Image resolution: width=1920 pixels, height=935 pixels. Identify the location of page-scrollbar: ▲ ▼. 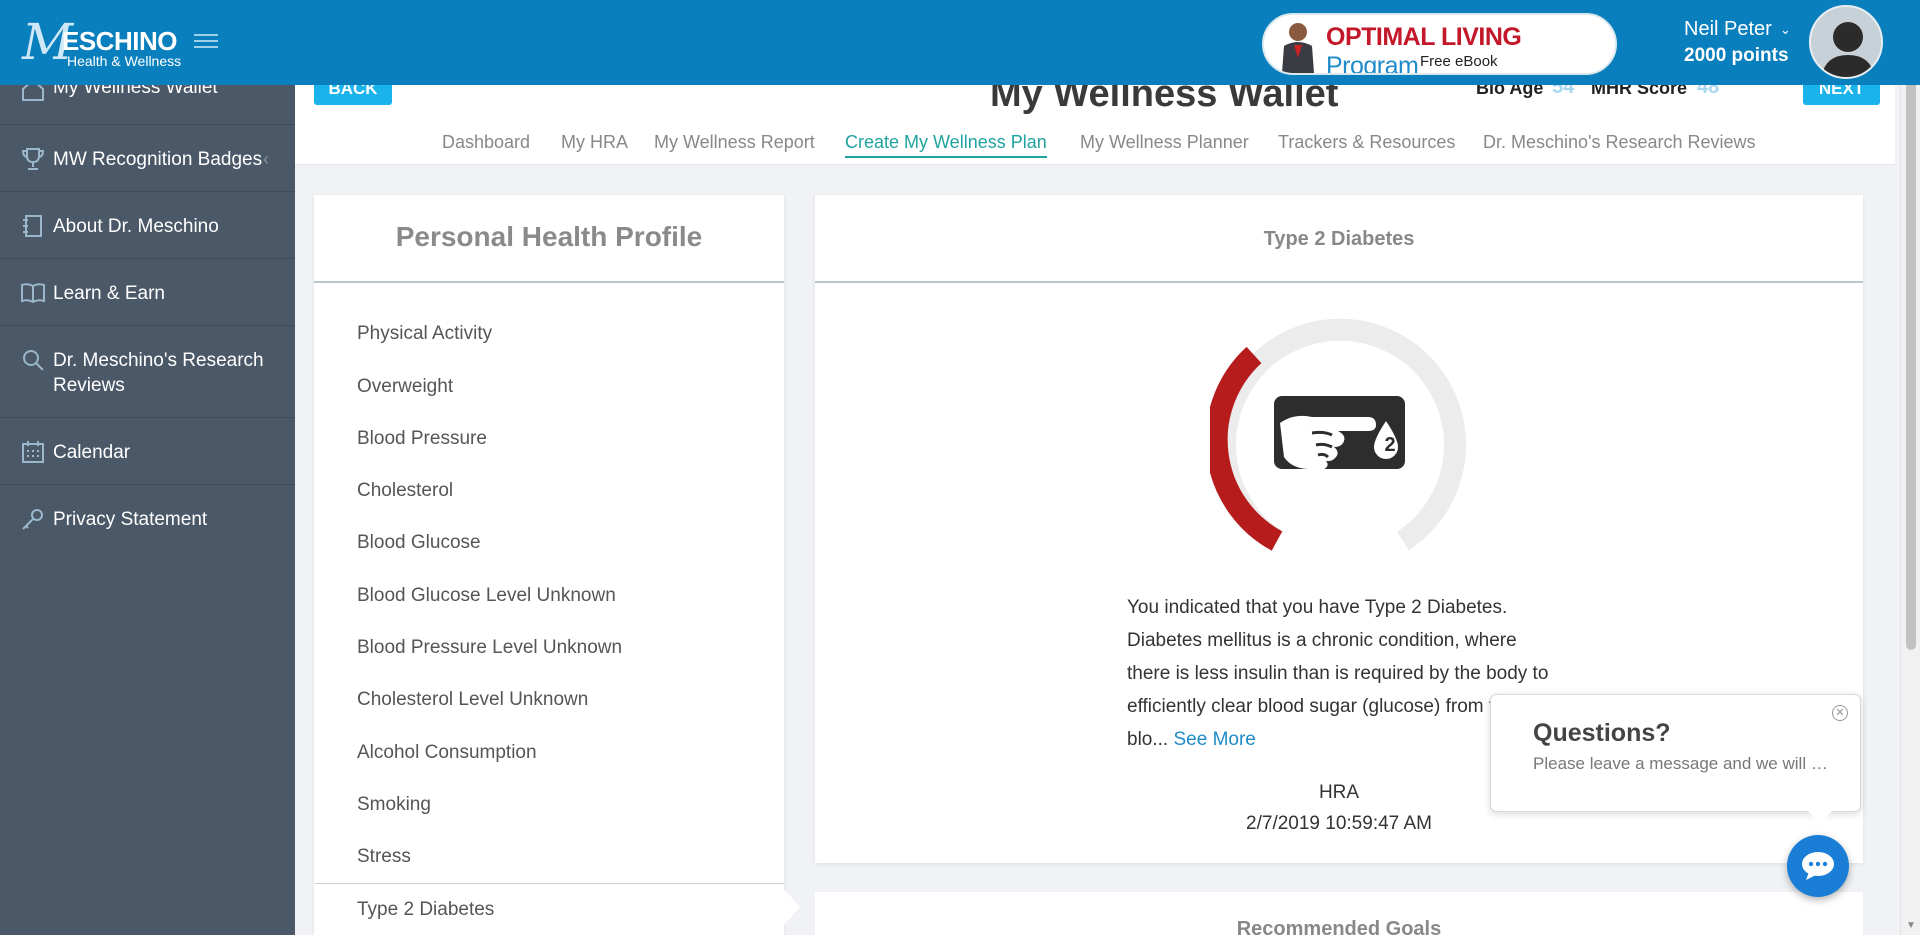
(1910, 467).